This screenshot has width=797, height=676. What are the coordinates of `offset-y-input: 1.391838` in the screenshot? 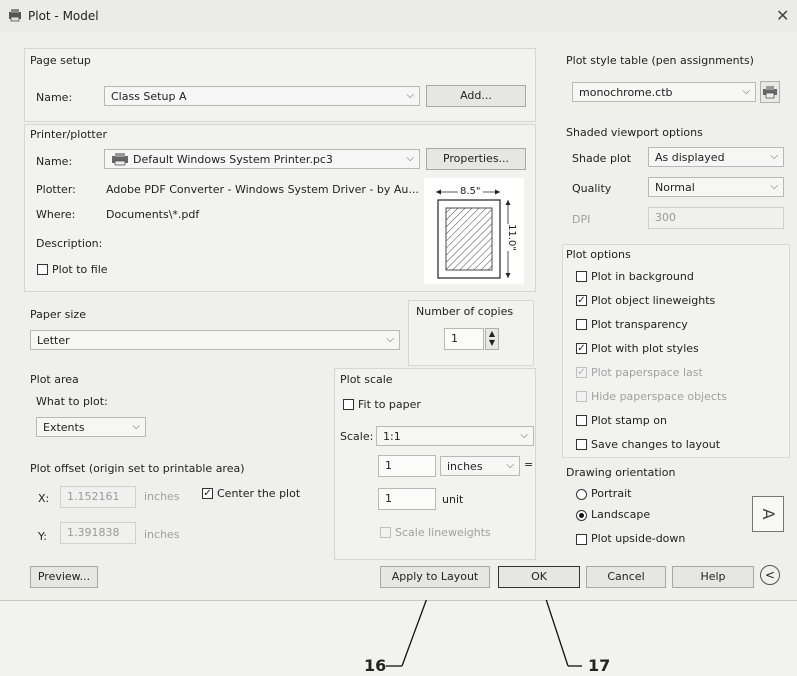 It's located at (98, 533).